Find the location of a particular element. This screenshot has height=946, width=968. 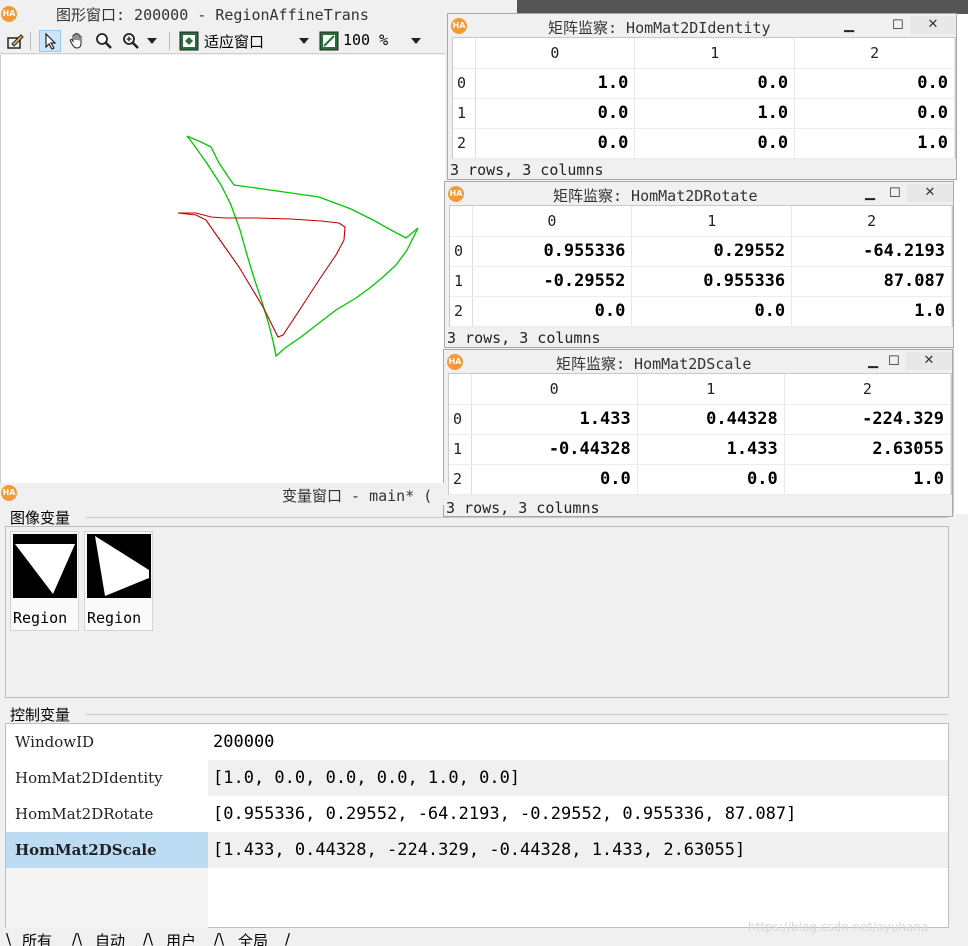

background-strip is located at coordinates (742, 7).